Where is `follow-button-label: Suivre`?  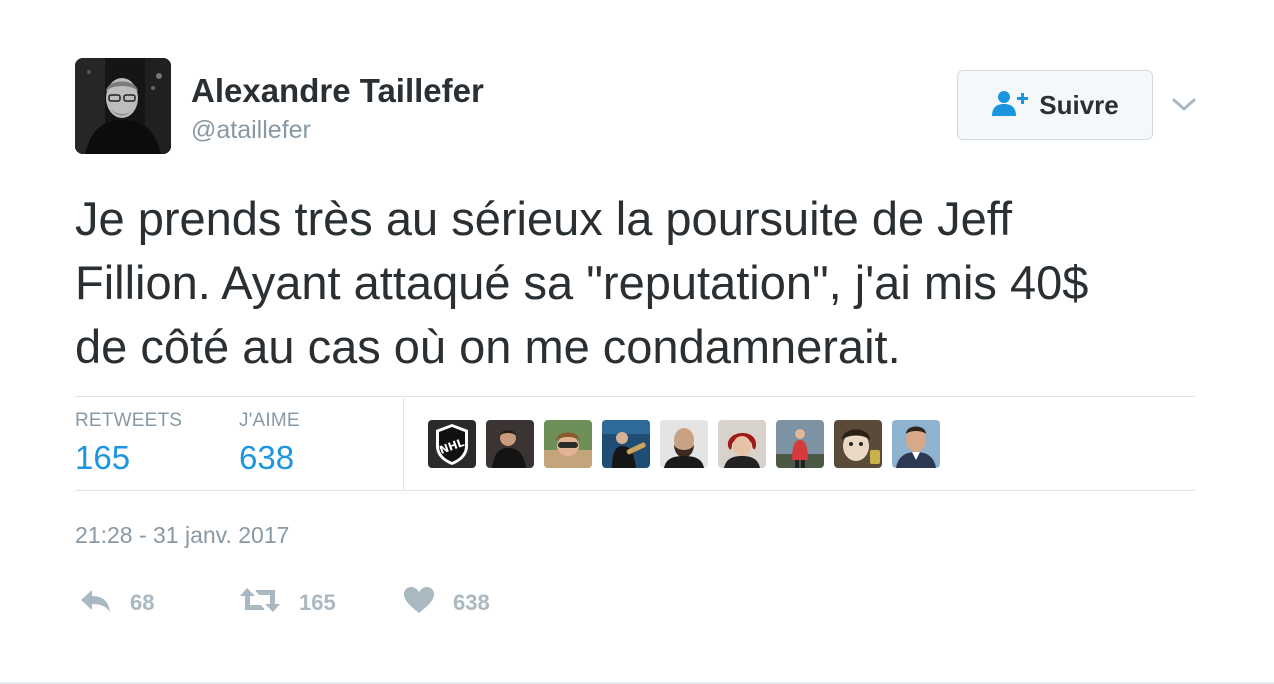
follow-button-label: Suivre is located at coordinates (1079, 104).